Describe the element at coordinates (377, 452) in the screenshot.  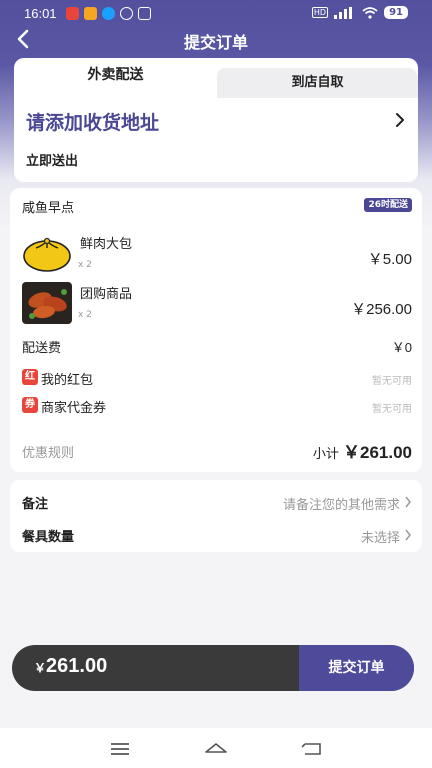
I see `subtotal-amount: ￥261.00` at that location.